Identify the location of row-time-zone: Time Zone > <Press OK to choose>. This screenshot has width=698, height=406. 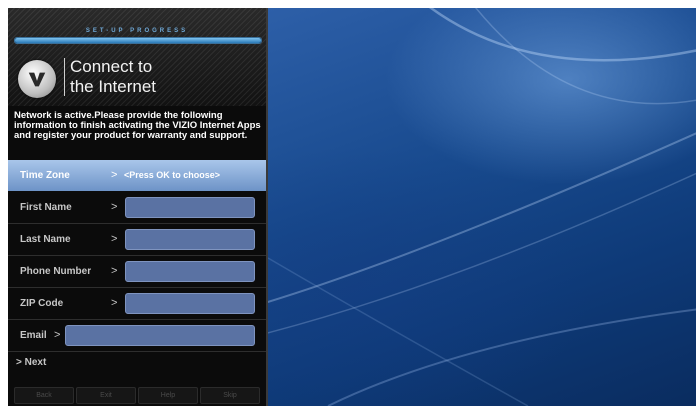
(137, 175).